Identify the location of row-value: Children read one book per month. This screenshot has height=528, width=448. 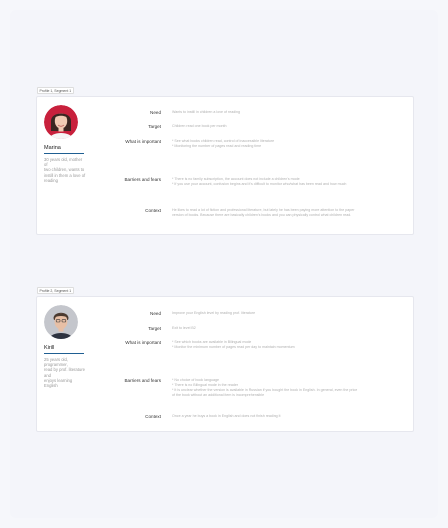
(199, 126).